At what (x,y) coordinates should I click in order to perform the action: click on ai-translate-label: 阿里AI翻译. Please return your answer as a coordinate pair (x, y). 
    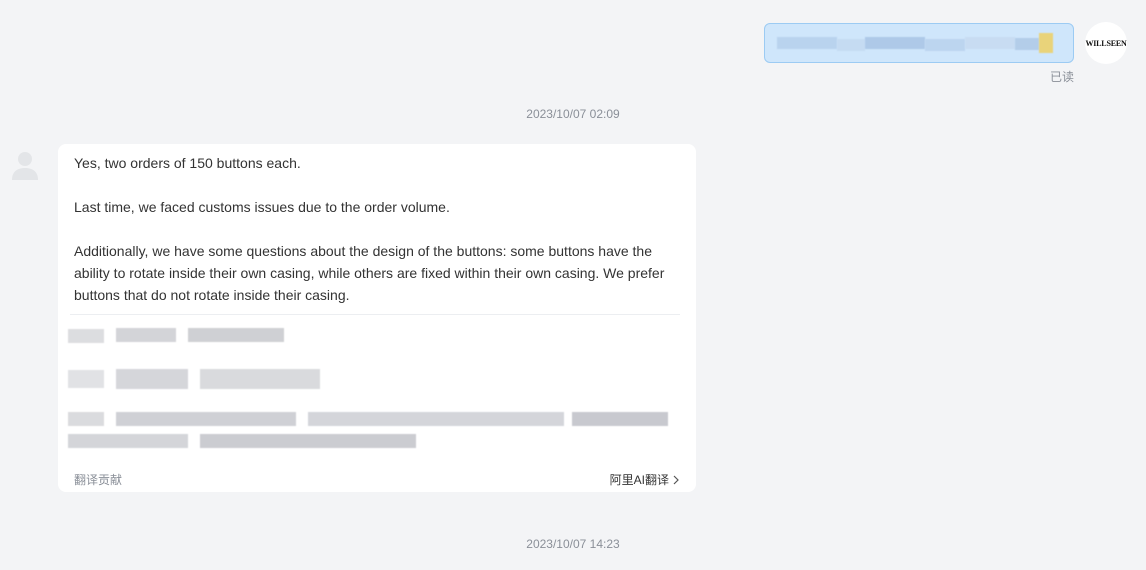
    Looking at the image, I should click on (639, 480).